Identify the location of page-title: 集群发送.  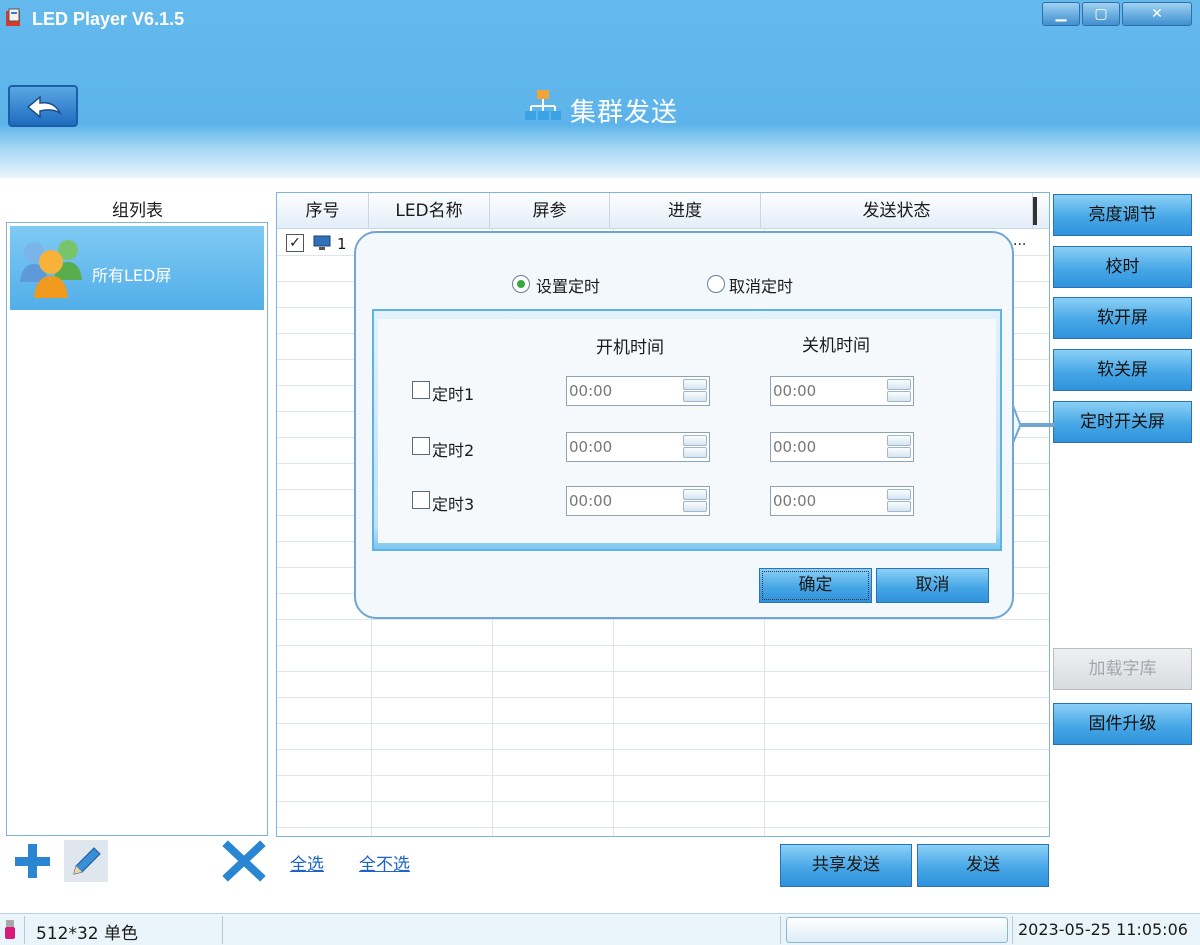
(624, 113).